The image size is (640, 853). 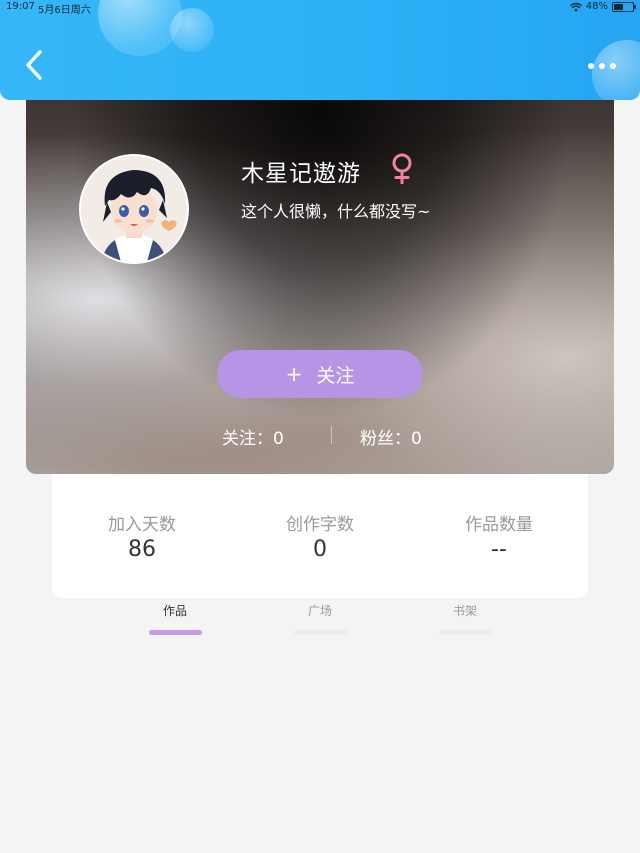 What do you see at coordinates (142, 525) in the screenshot?
I see `stat-label: 加入天数` at bounding box center [142, 525].